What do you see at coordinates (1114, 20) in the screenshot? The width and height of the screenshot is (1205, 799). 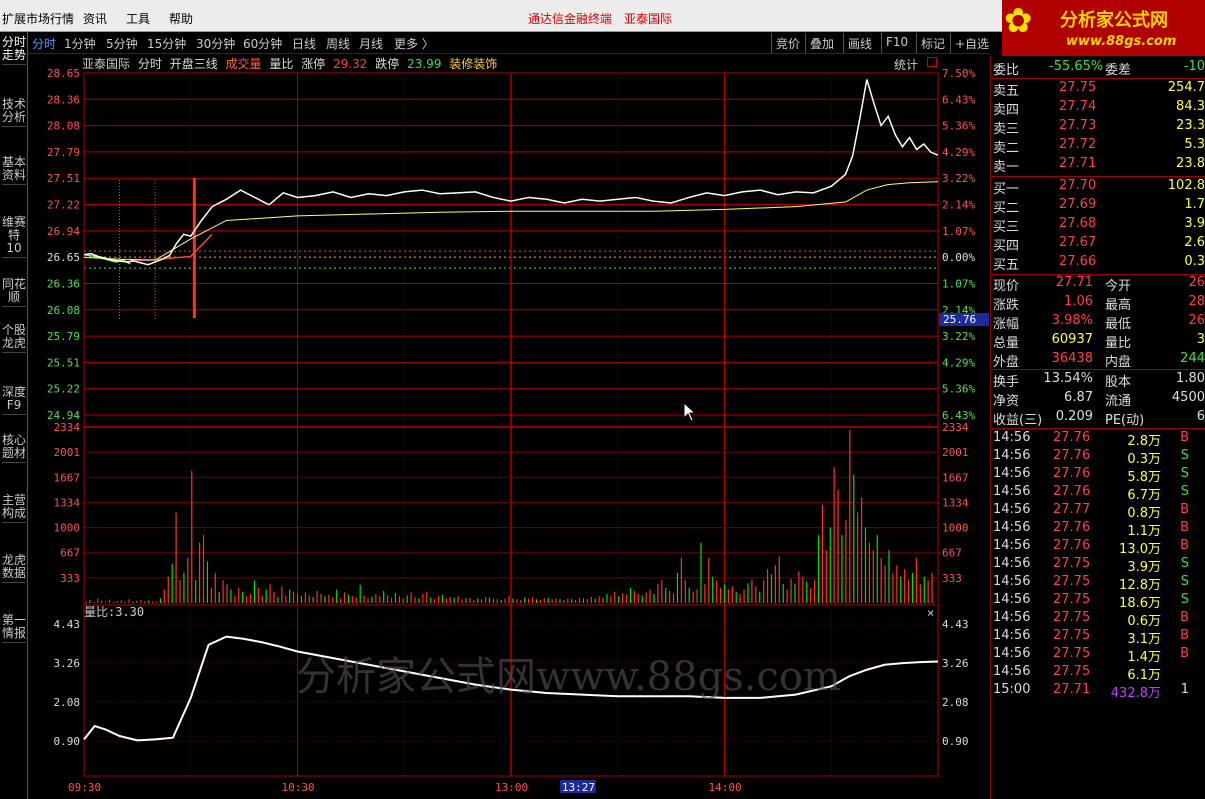 I see `logo-title: 分析家公式网` at bounding box center [1114, 20].